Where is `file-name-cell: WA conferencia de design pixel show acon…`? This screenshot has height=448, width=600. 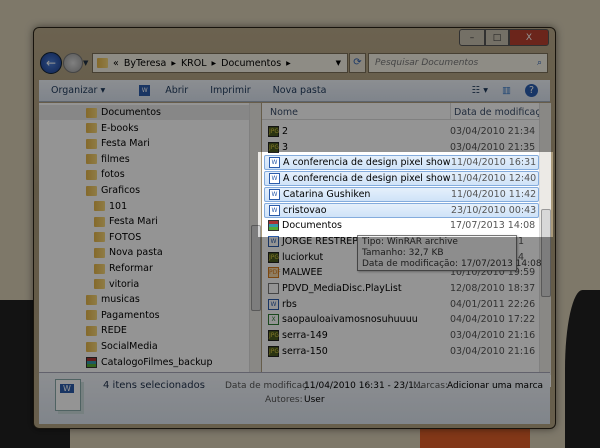 file-name-cell: WA conferencia de design pixel show acon… is located at coordinates (358, 163).